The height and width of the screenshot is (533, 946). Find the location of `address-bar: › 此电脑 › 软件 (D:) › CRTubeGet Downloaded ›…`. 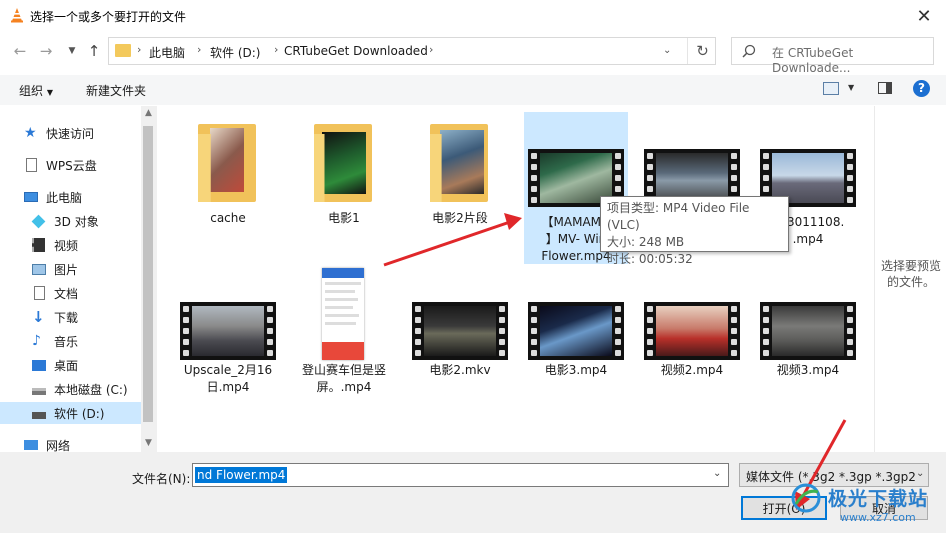

address-bar: › 此电脑 › 软件 (D:) › CRTubeGet Downloaded ›… is located at coordinates (412, 51).